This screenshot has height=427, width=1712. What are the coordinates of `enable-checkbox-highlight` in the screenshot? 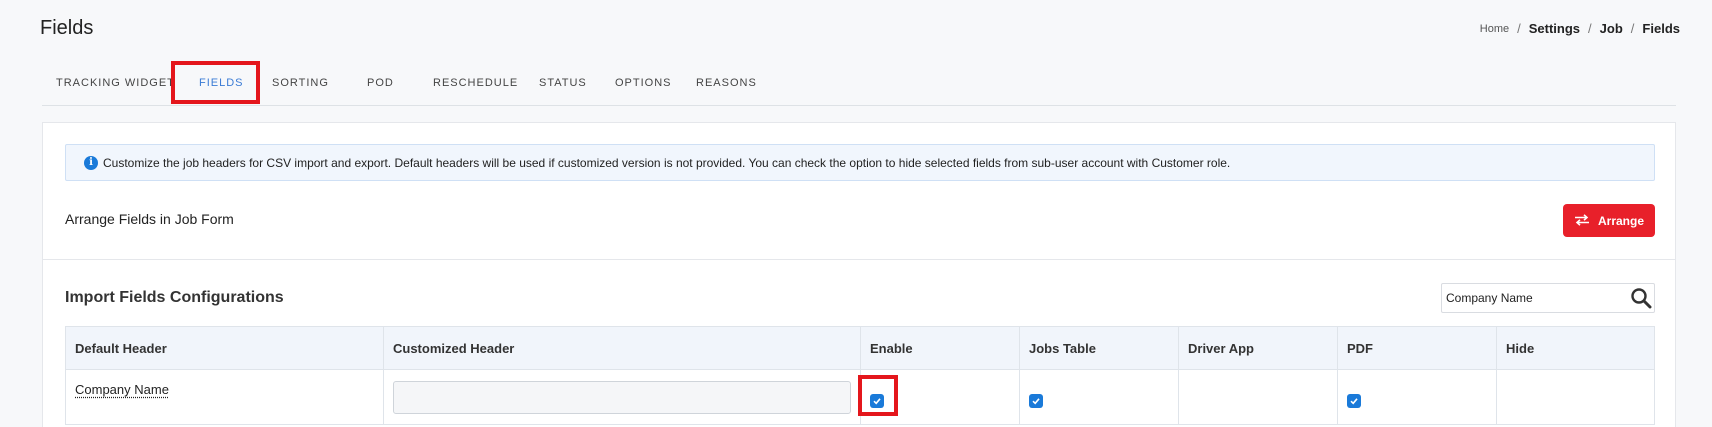 It's located at (878, 395).